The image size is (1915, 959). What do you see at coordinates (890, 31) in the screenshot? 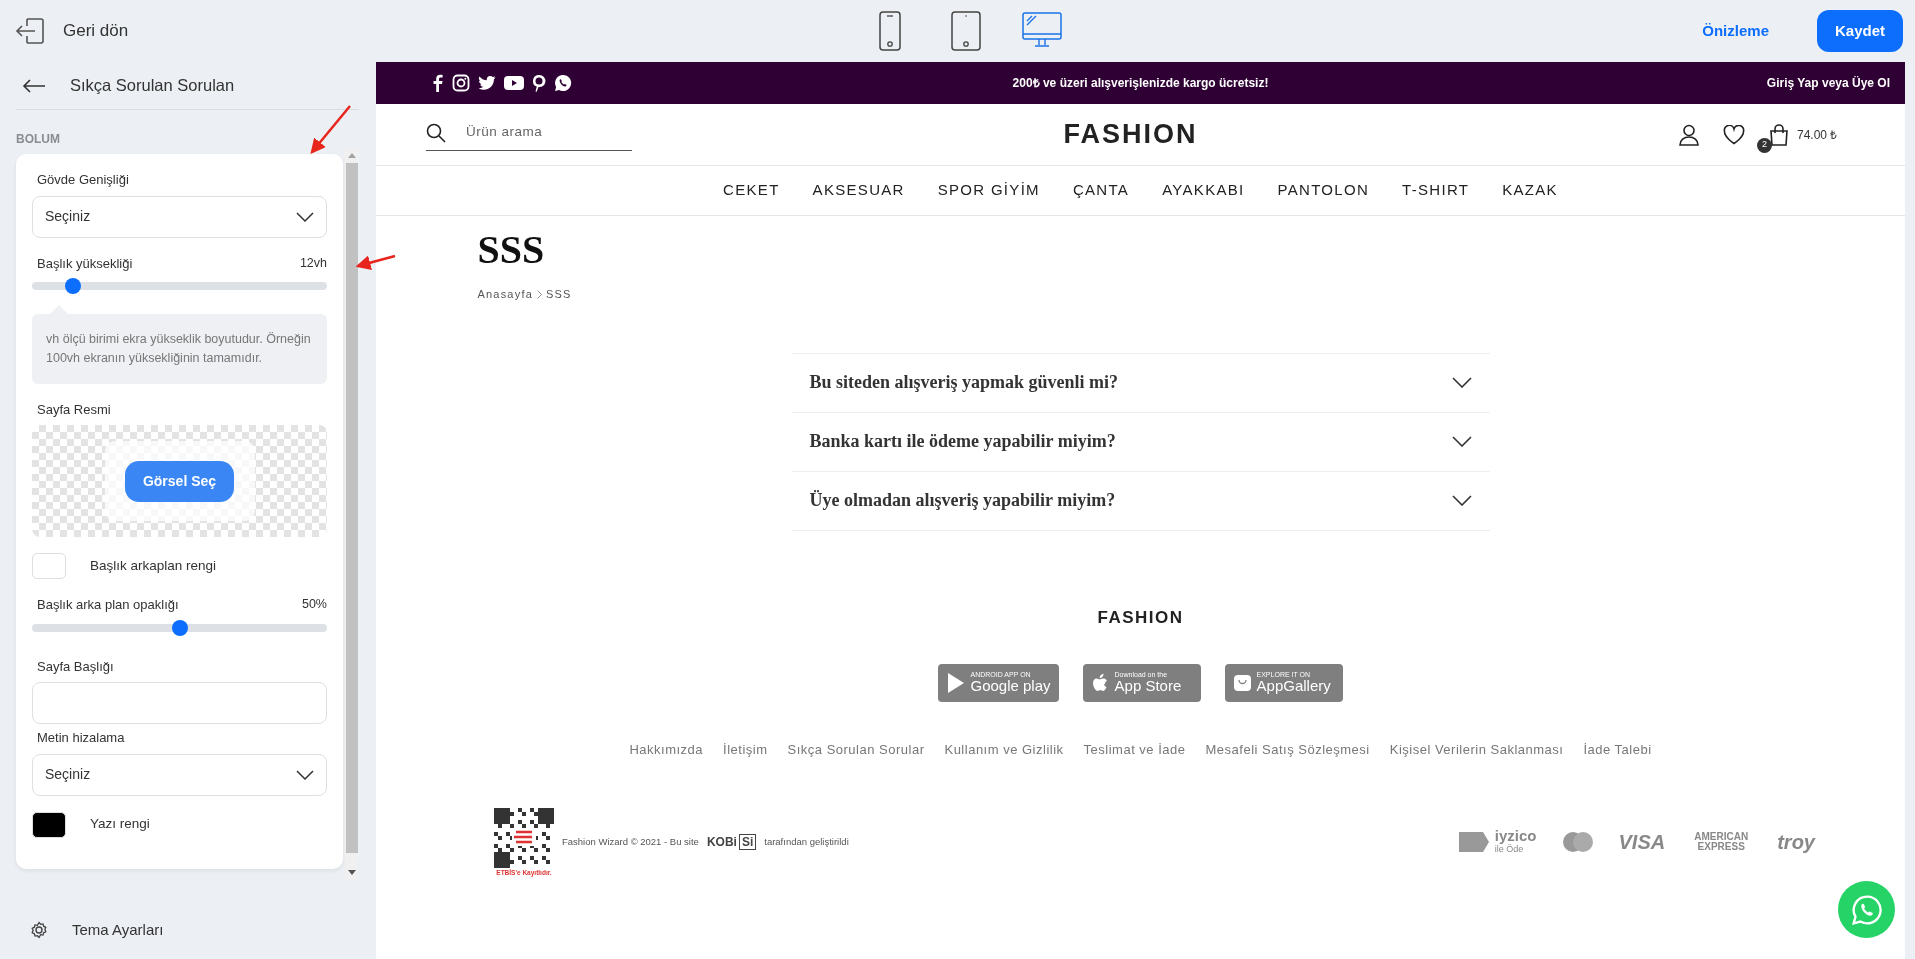
I see `phone-icon` at bounding box center [890, 31].